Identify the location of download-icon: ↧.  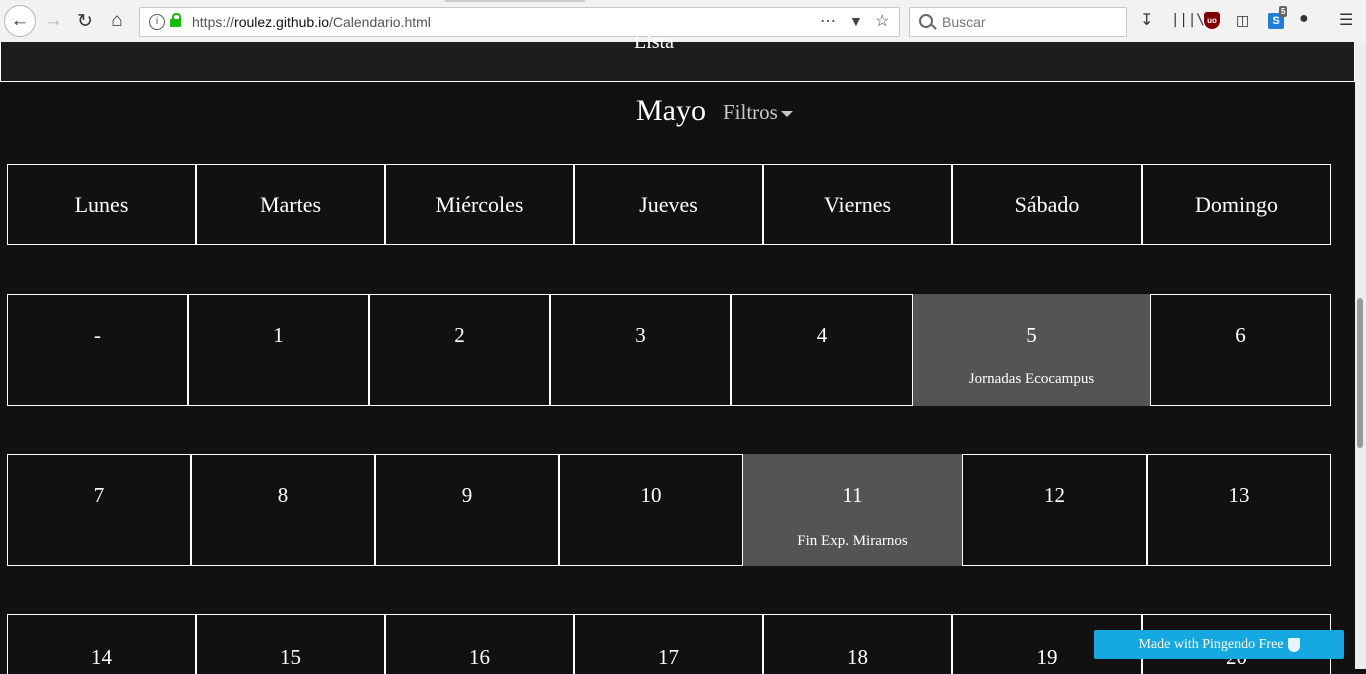
(1146, 20).